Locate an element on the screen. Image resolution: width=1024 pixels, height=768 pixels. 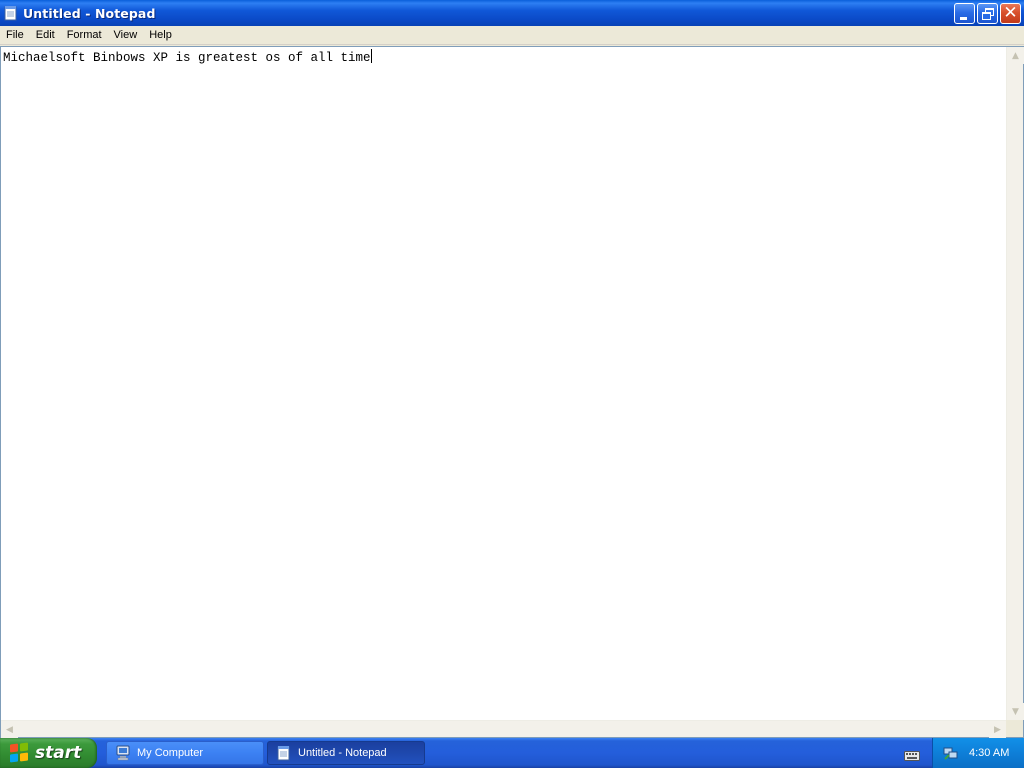
close-icon: ✕ is located at coordinates (1010, 13).